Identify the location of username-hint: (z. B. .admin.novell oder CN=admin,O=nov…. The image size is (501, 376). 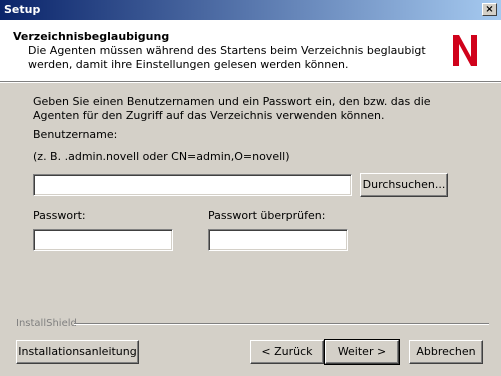
(161, 156).